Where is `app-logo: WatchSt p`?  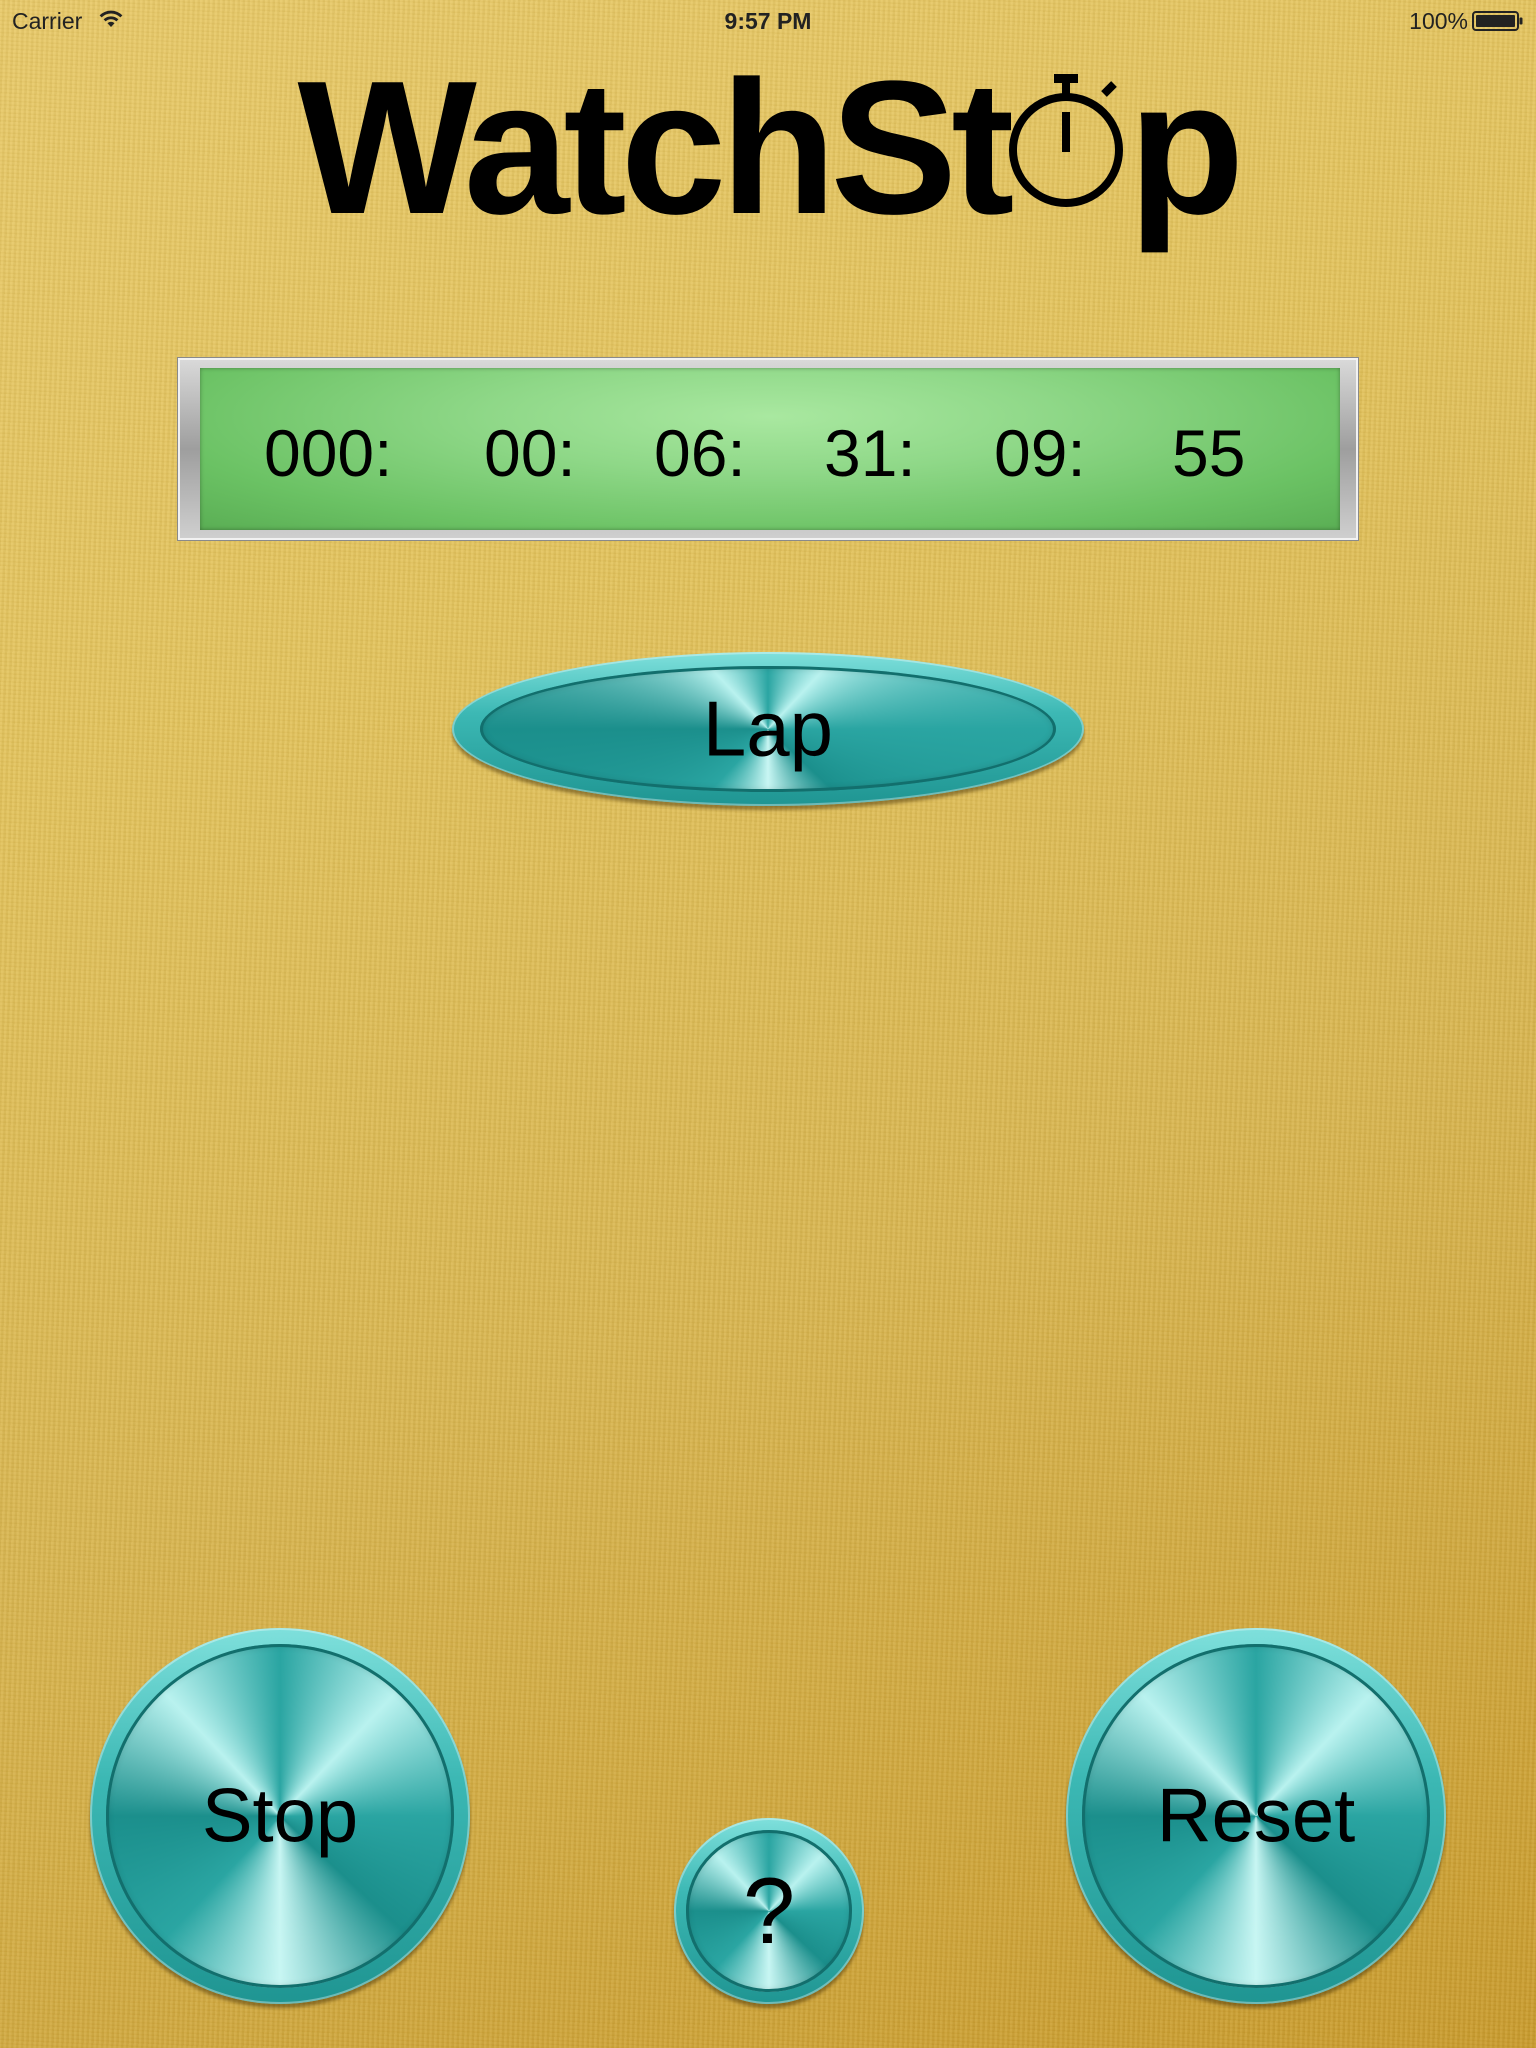
app-logo: WatchSt p is located at coordinates (768, 148).